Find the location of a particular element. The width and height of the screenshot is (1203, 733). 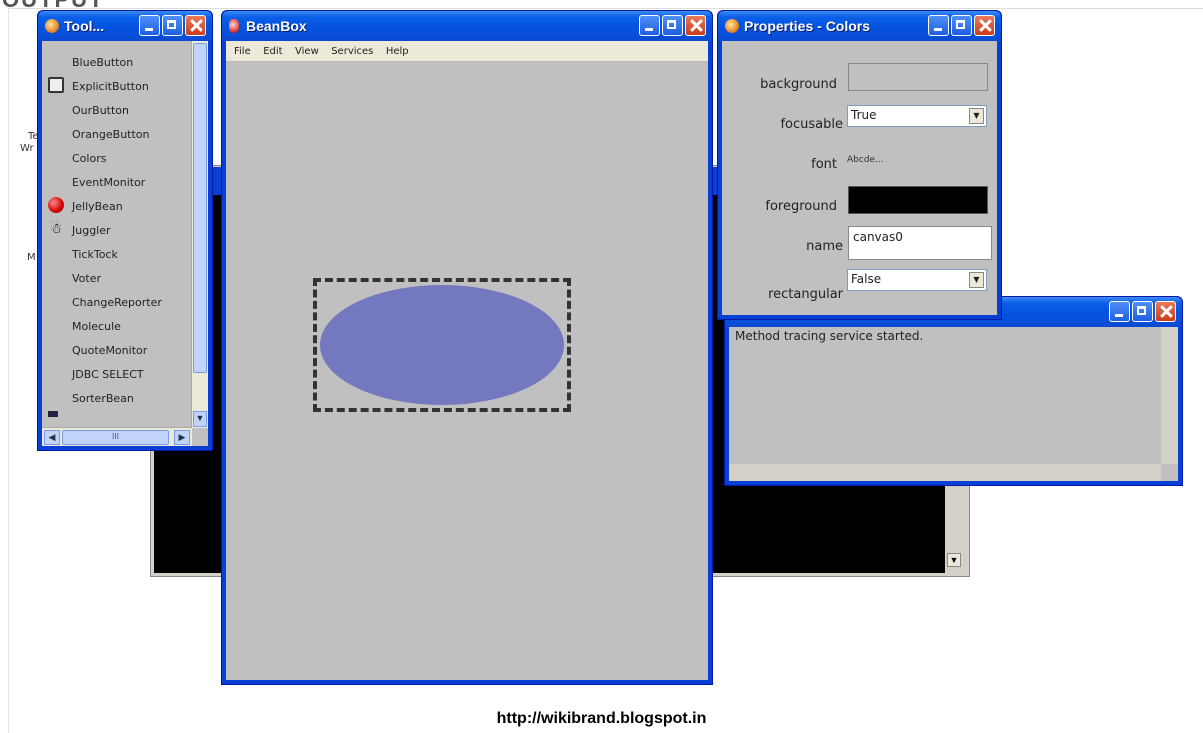

menu-file: File is located at coordinates (242, 52).